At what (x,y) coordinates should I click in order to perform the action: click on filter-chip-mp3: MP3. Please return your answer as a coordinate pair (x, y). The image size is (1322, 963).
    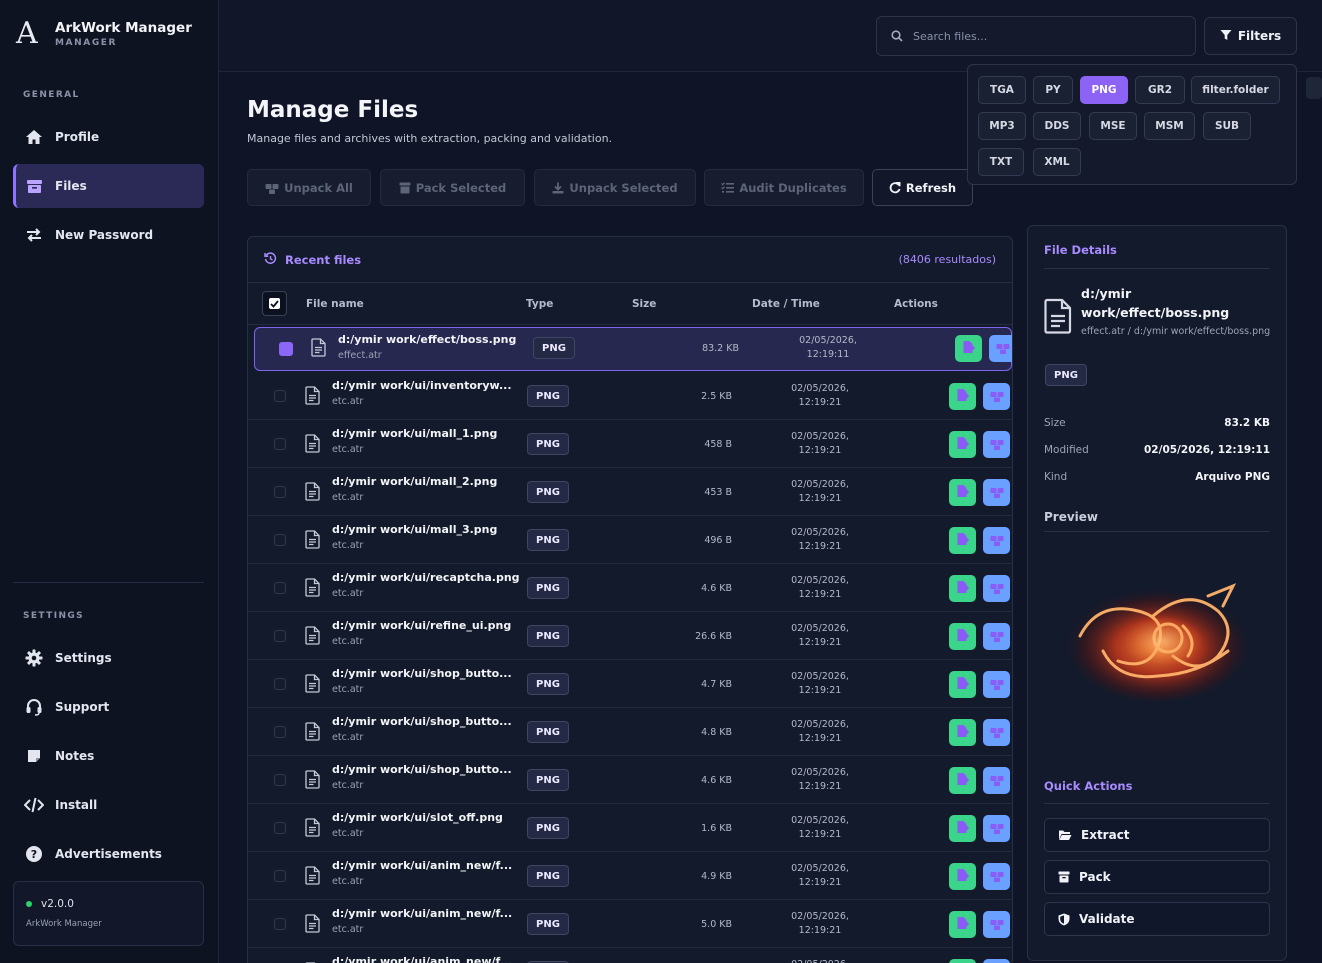
    Looking at the image, I should click on (1002, 126).